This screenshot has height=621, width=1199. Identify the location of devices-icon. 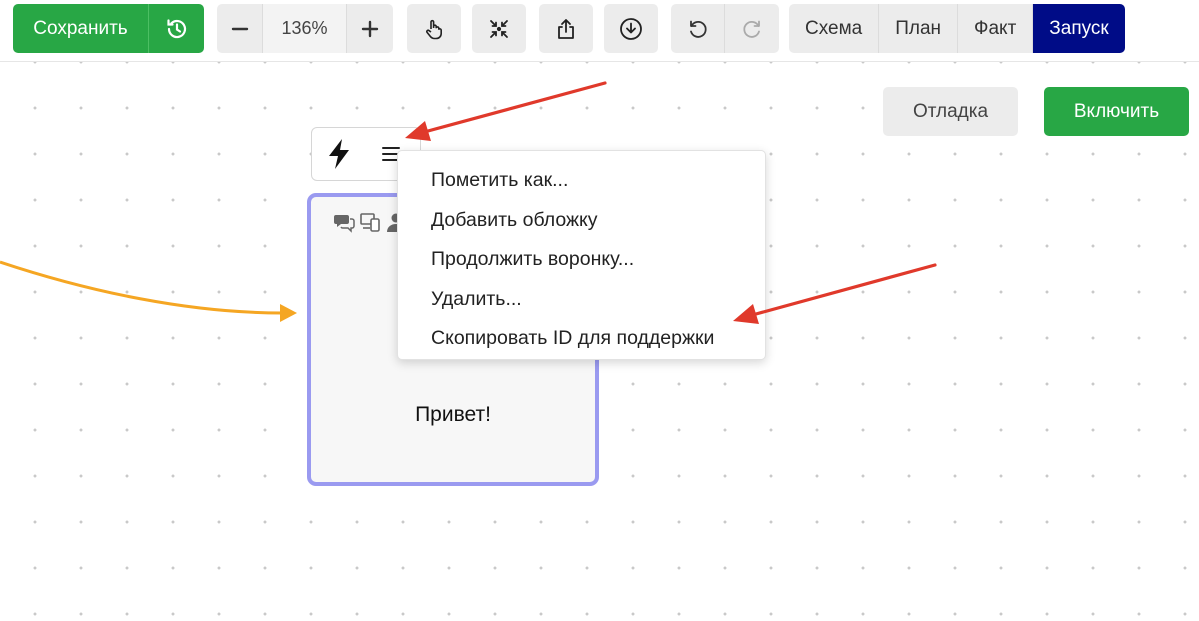
(370, 224).